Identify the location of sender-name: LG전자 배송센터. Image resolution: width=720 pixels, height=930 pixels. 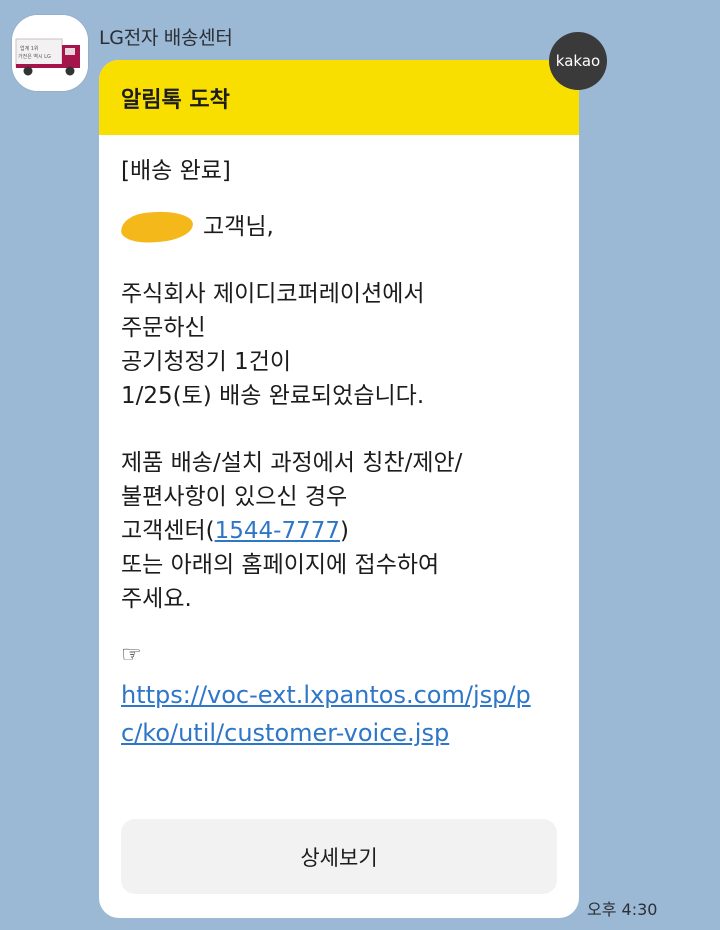
(166, 38).